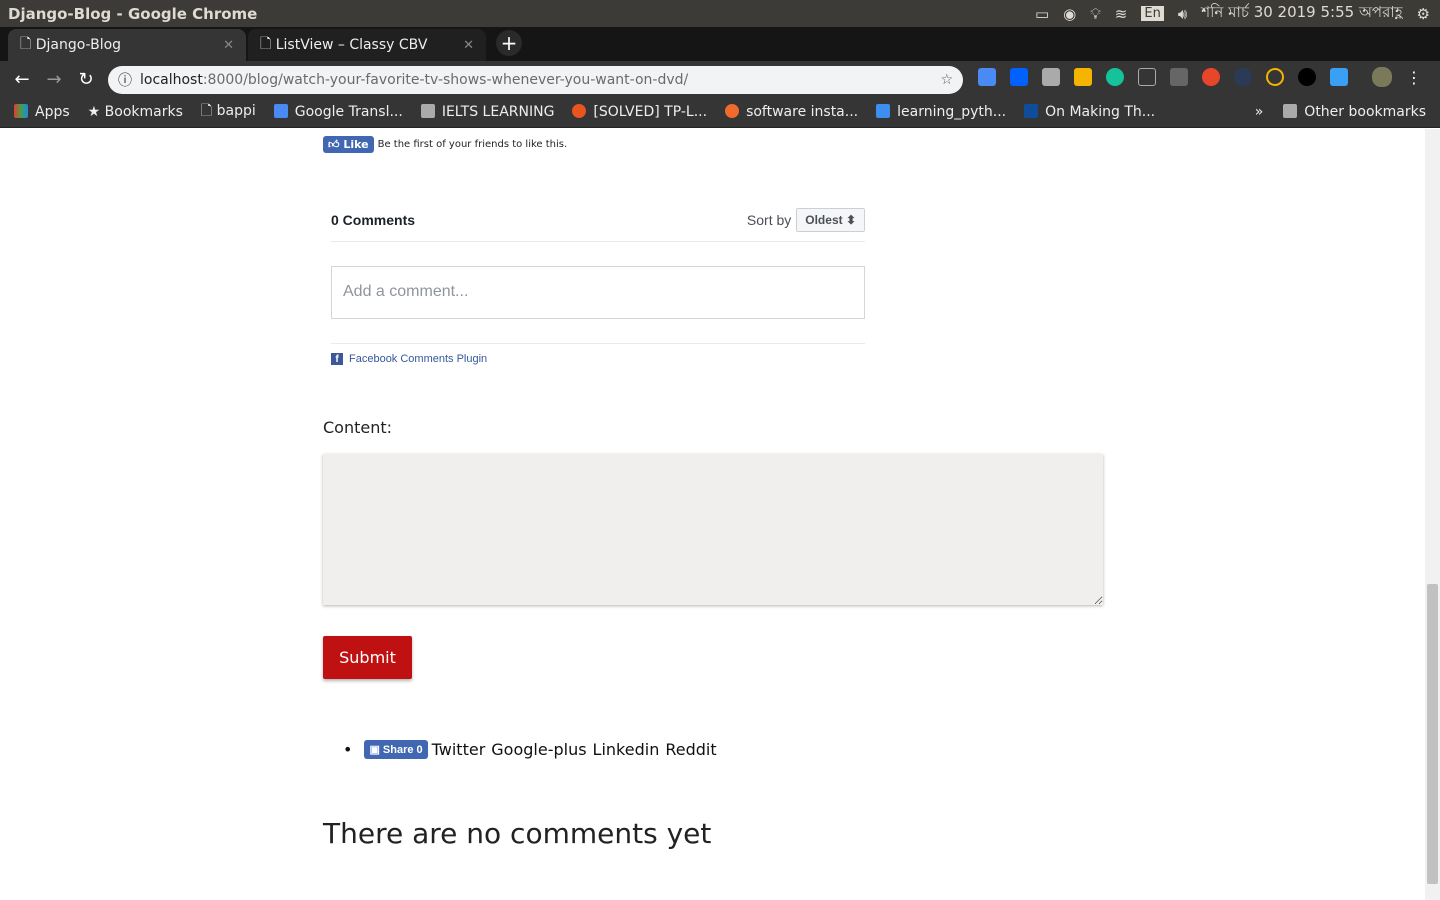 The width and height of the screenshot is (1440, 900). Describe the element at coordinates (78, 45) in the screenshot. I see `tab-label: Django-Blog` at that location.